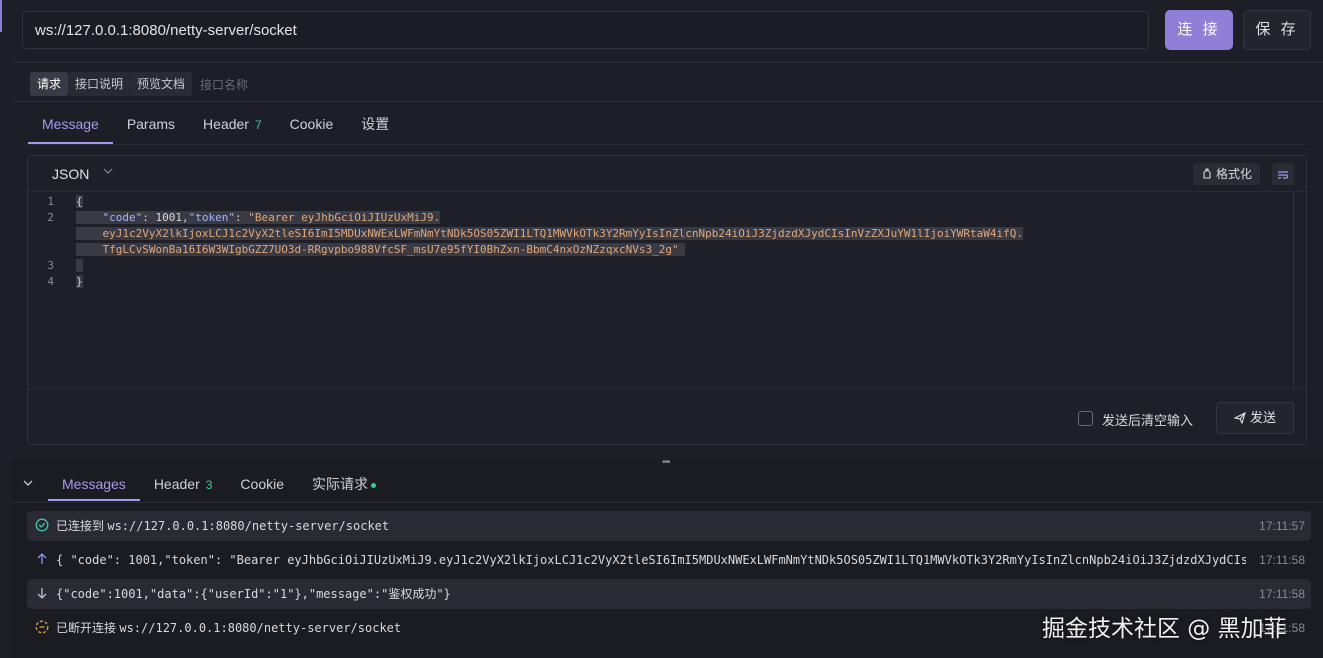 This screenshot has height=658, width=1323. What do you see at coordinates (79, 281) in the screenshot?
I see `code-brace: }` at bounding box center [79, 281].